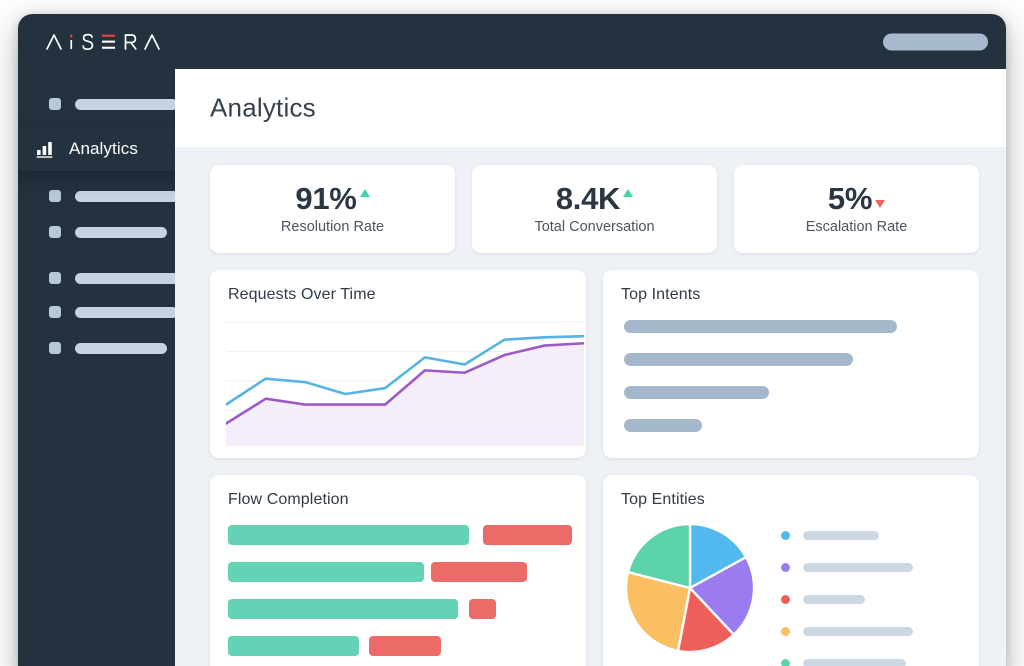  I want to click on kpi-value: 8.4K, so click(588, 199).